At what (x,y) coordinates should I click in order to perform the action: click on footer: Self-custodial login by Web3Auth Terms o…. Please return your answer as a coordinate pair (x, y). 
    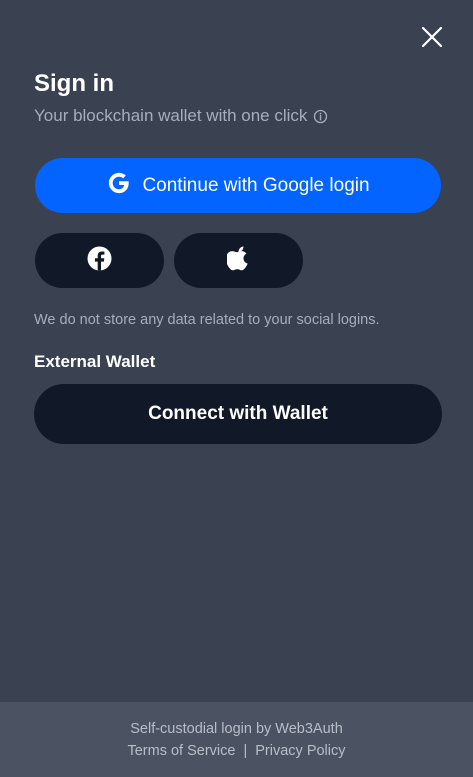
    Looking at the image, I should click on (236, 739).